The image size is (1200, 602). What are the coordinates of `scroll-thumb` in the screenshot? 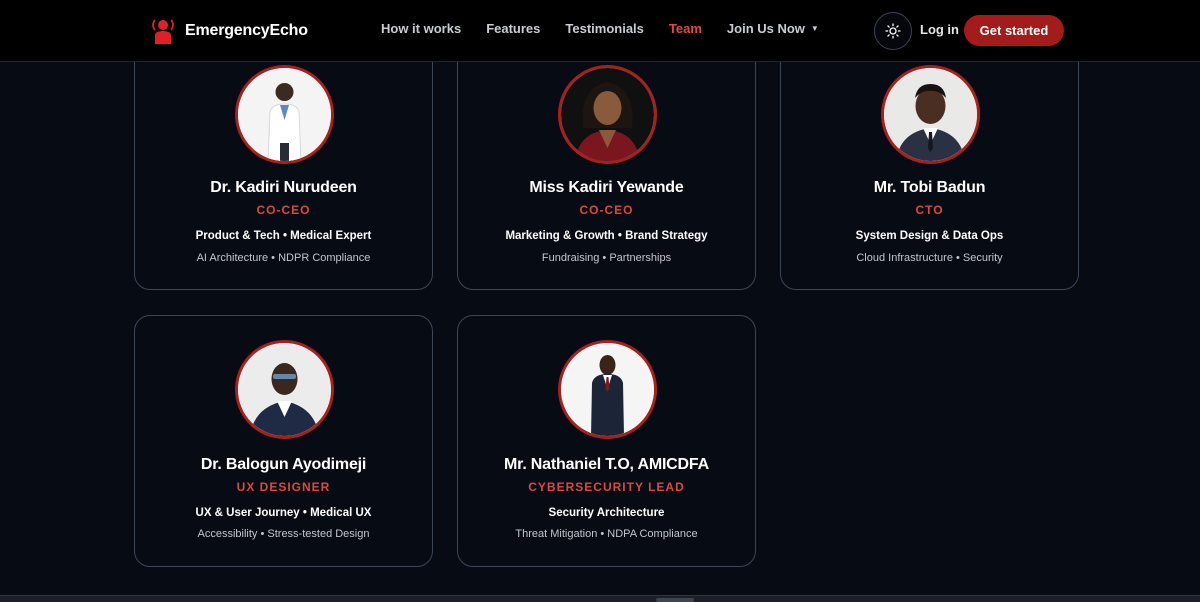 It's located at (675, 600).